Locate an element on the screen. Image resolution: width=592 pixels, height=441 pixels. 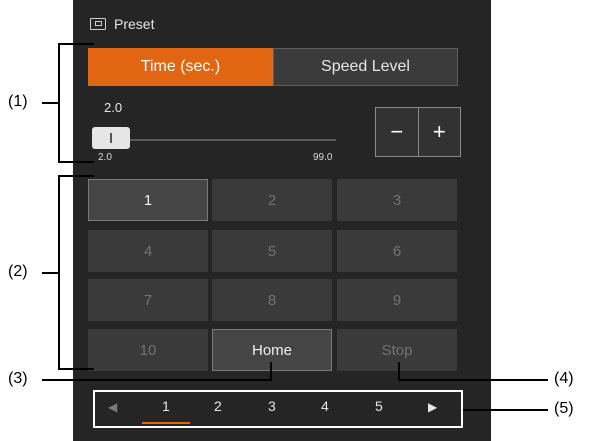
callout-2-bottom is located at coordinates (76, 369).